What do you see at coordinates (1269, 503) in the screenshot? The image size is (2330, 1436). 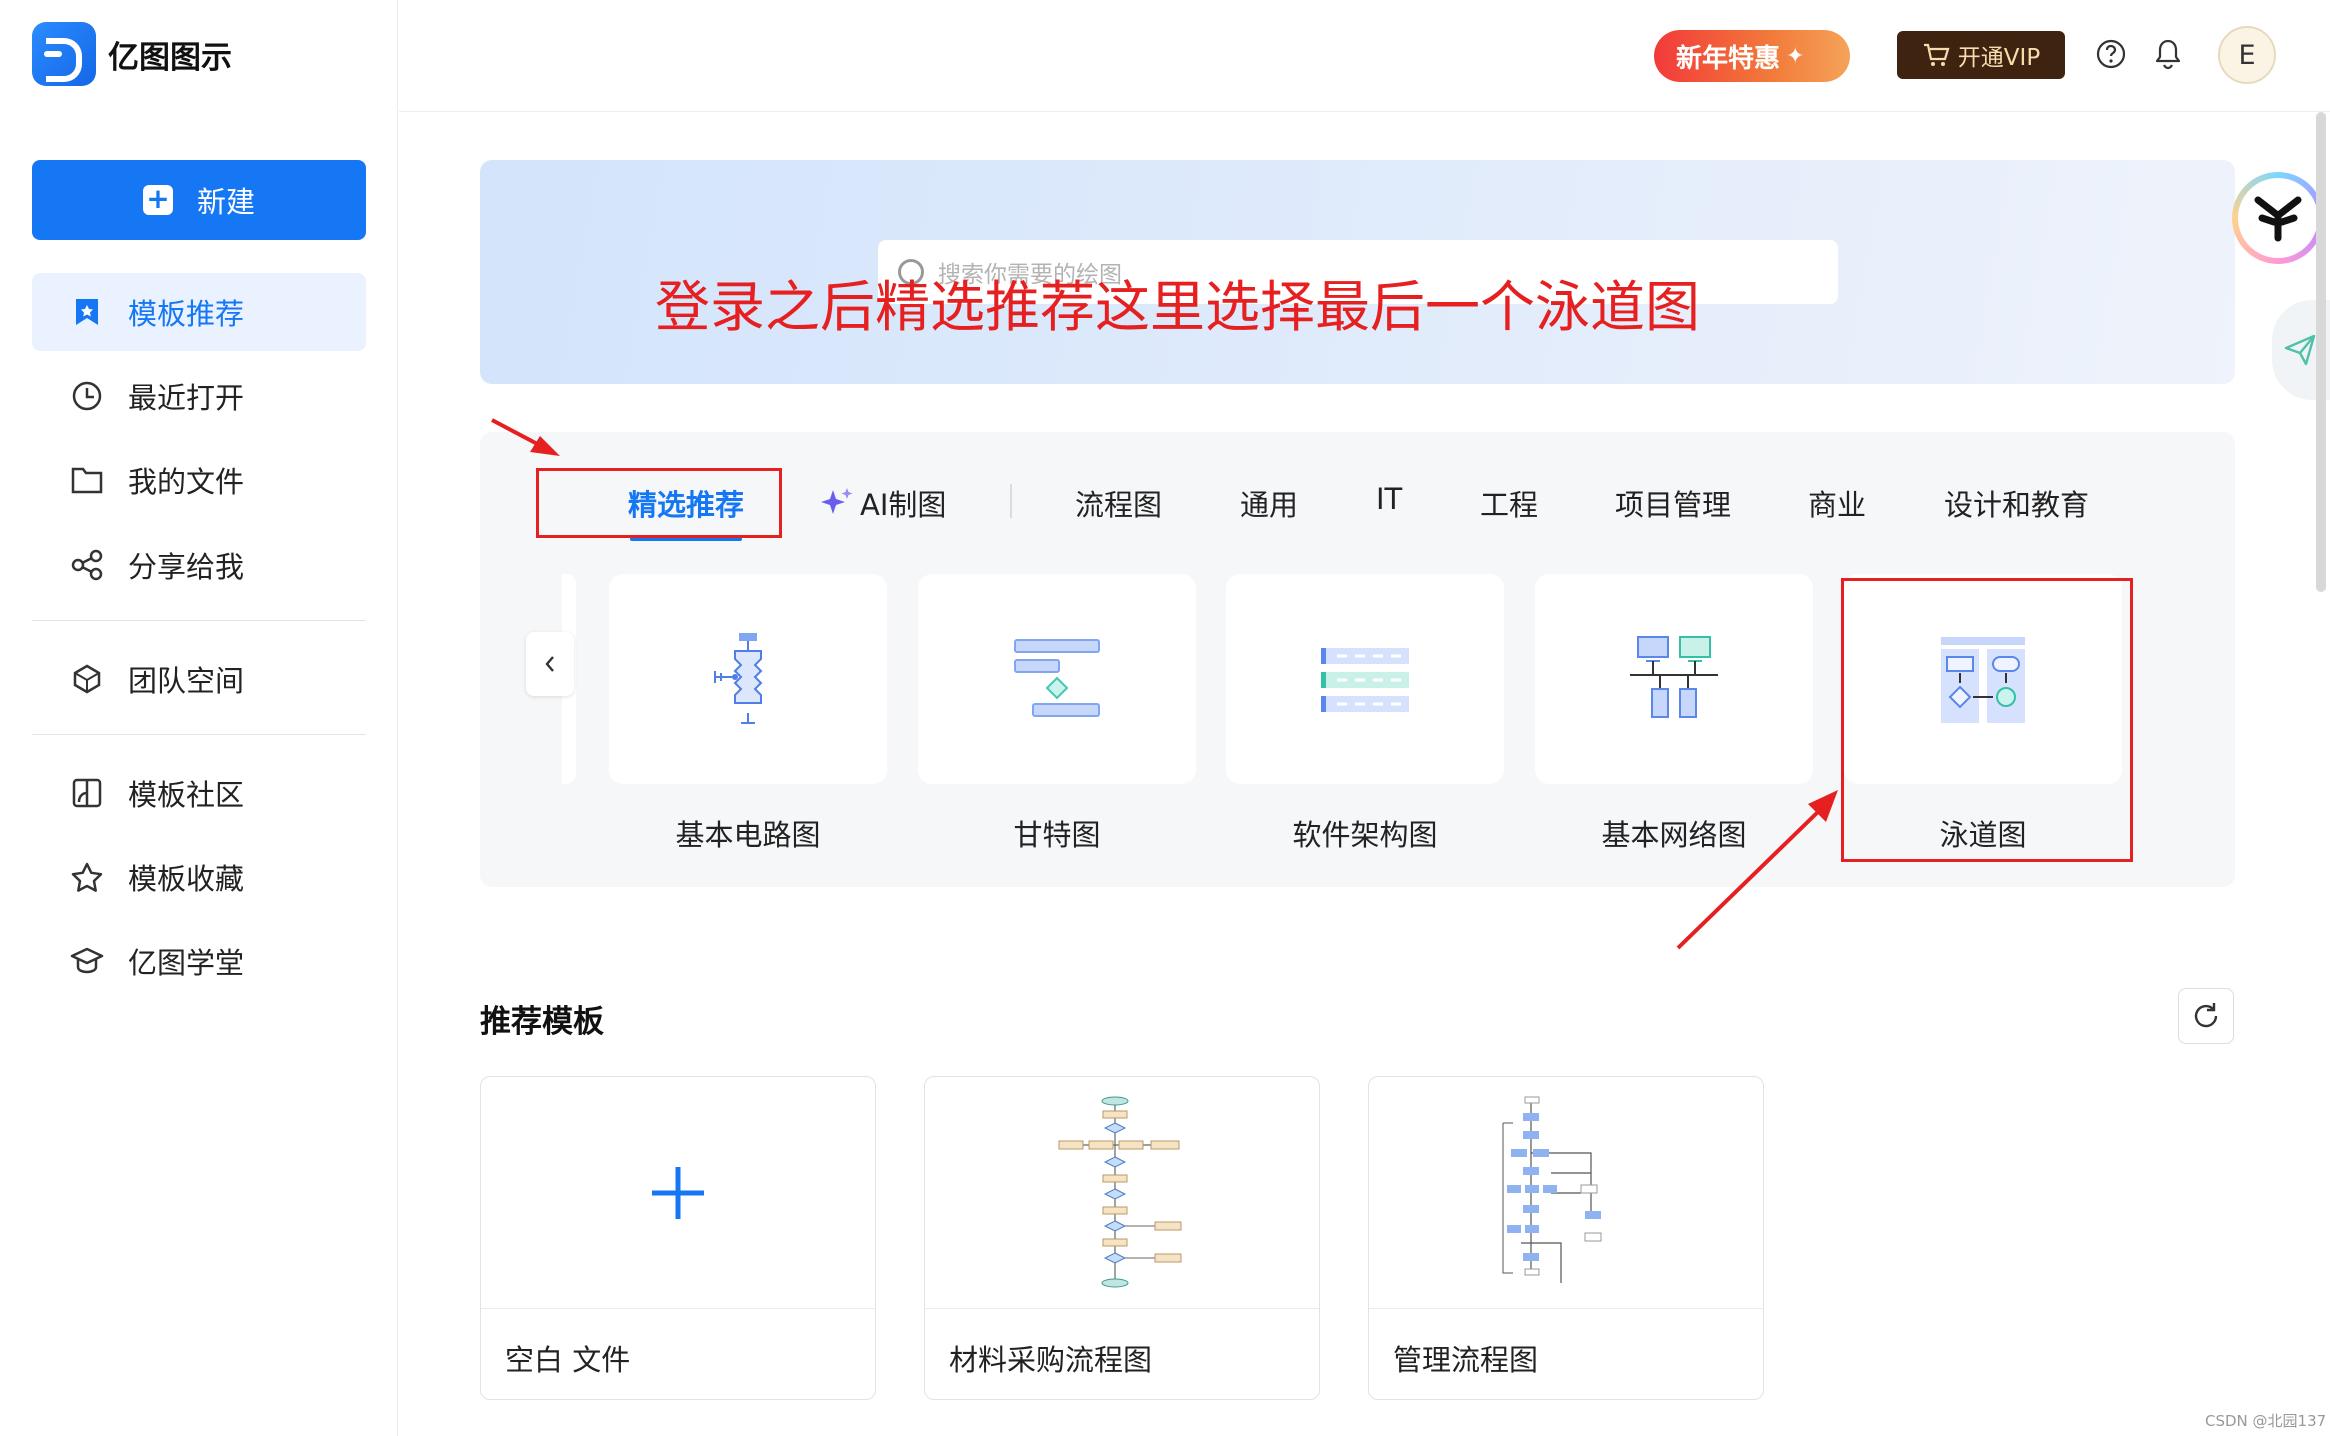 I see `tab-general: 通用` at bounding box center [1269, 503].